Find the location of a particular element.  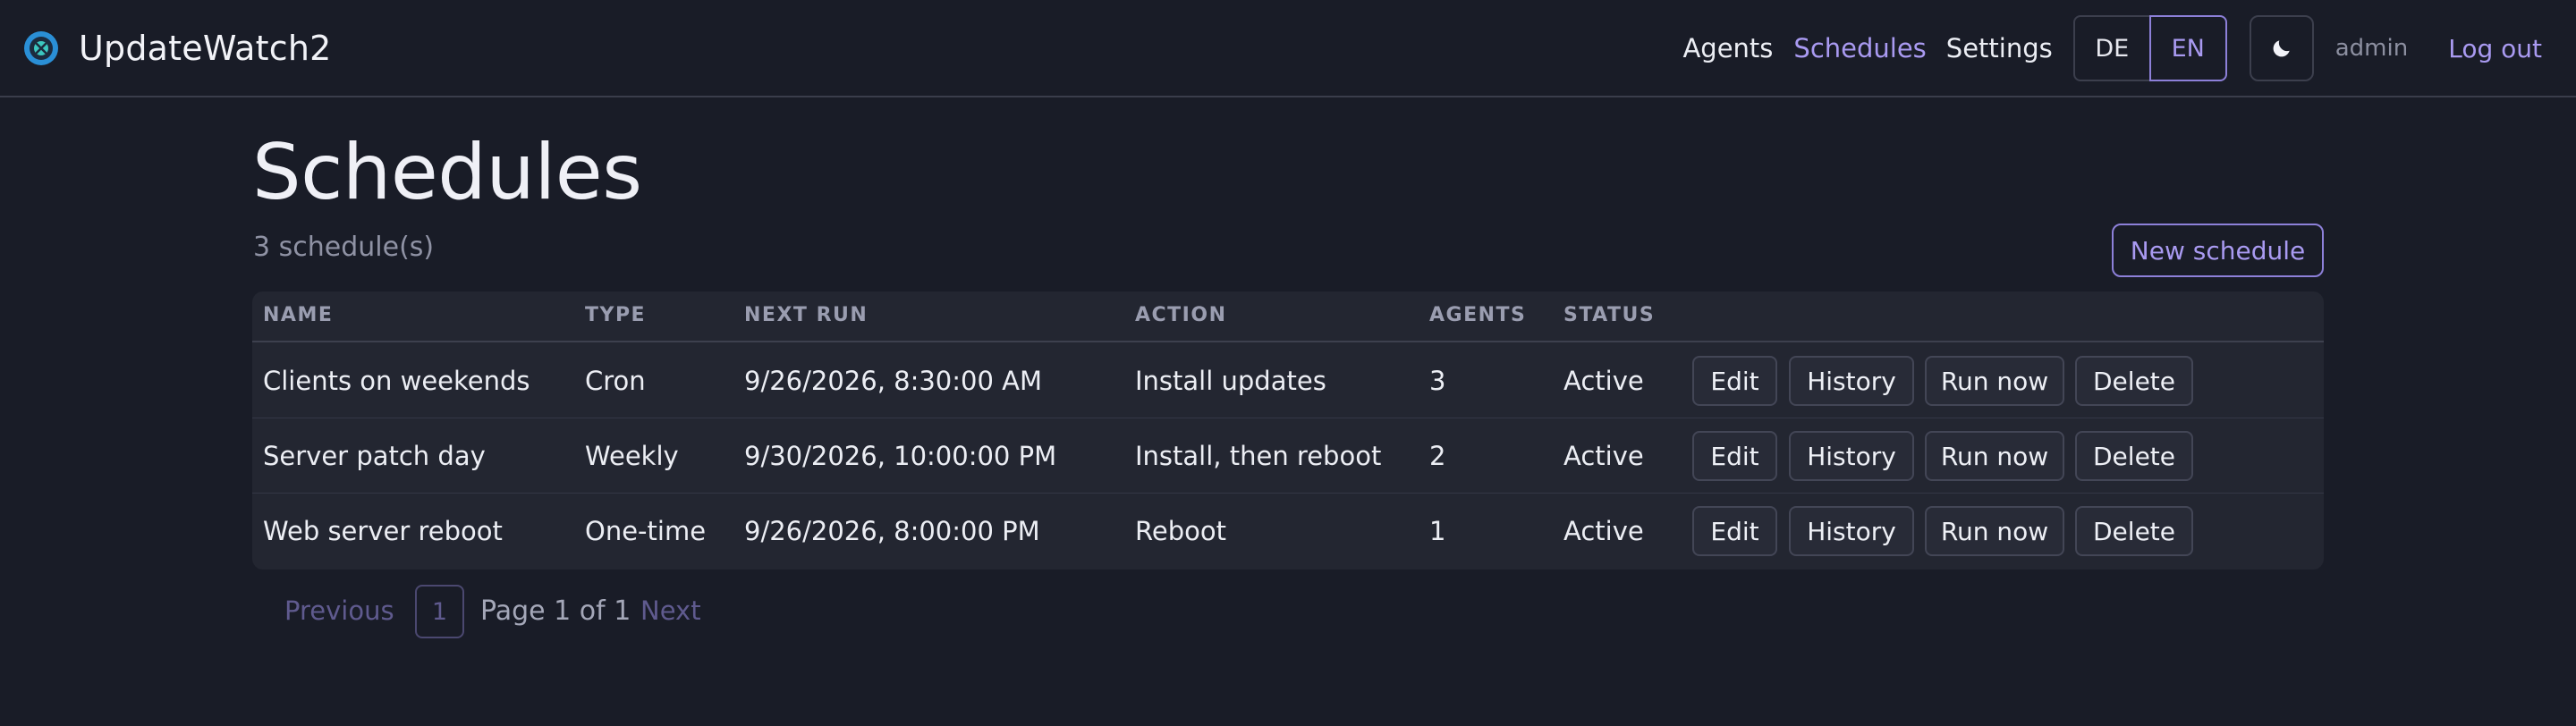

header-status: STATUS is located at coordinates (1609, 315).